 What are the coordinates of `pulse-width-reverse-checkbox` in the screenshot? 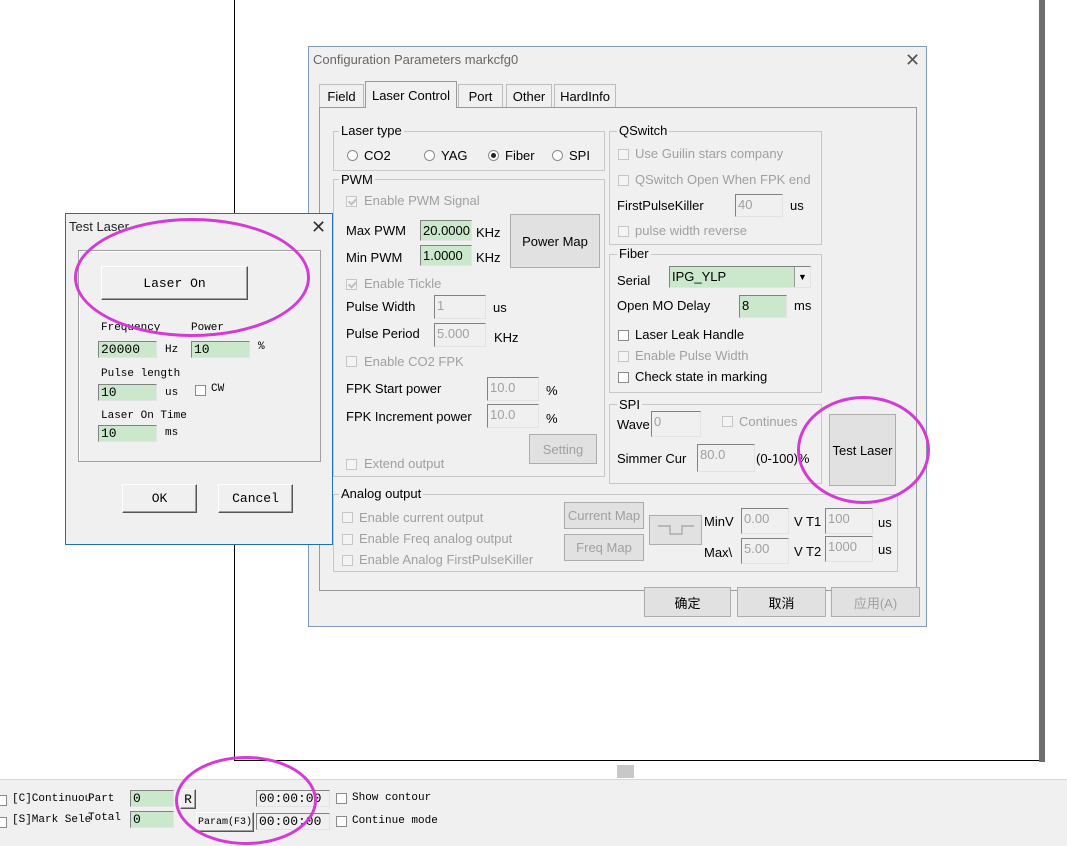 It's located at (623, 231).